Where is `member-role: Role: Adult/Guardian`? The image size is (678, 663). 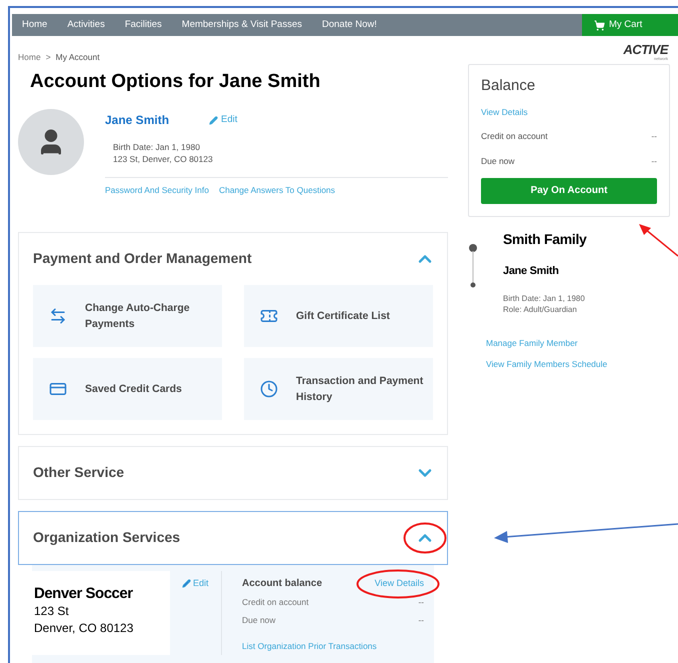
member-role: Role: Adult/Guardian is located at coordinates (540, 310).